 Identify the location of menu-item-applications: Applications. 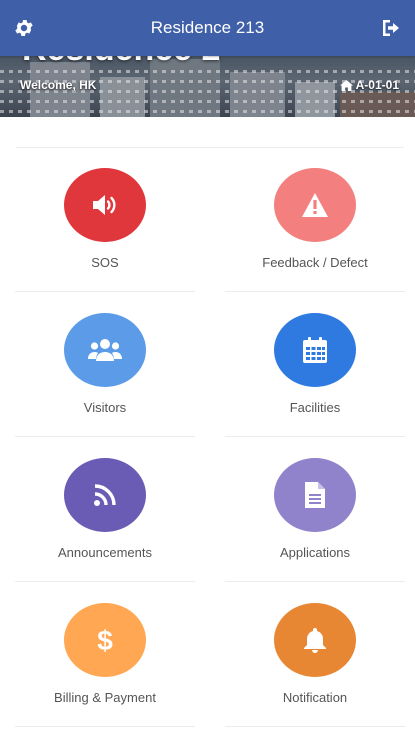
(315, 509).